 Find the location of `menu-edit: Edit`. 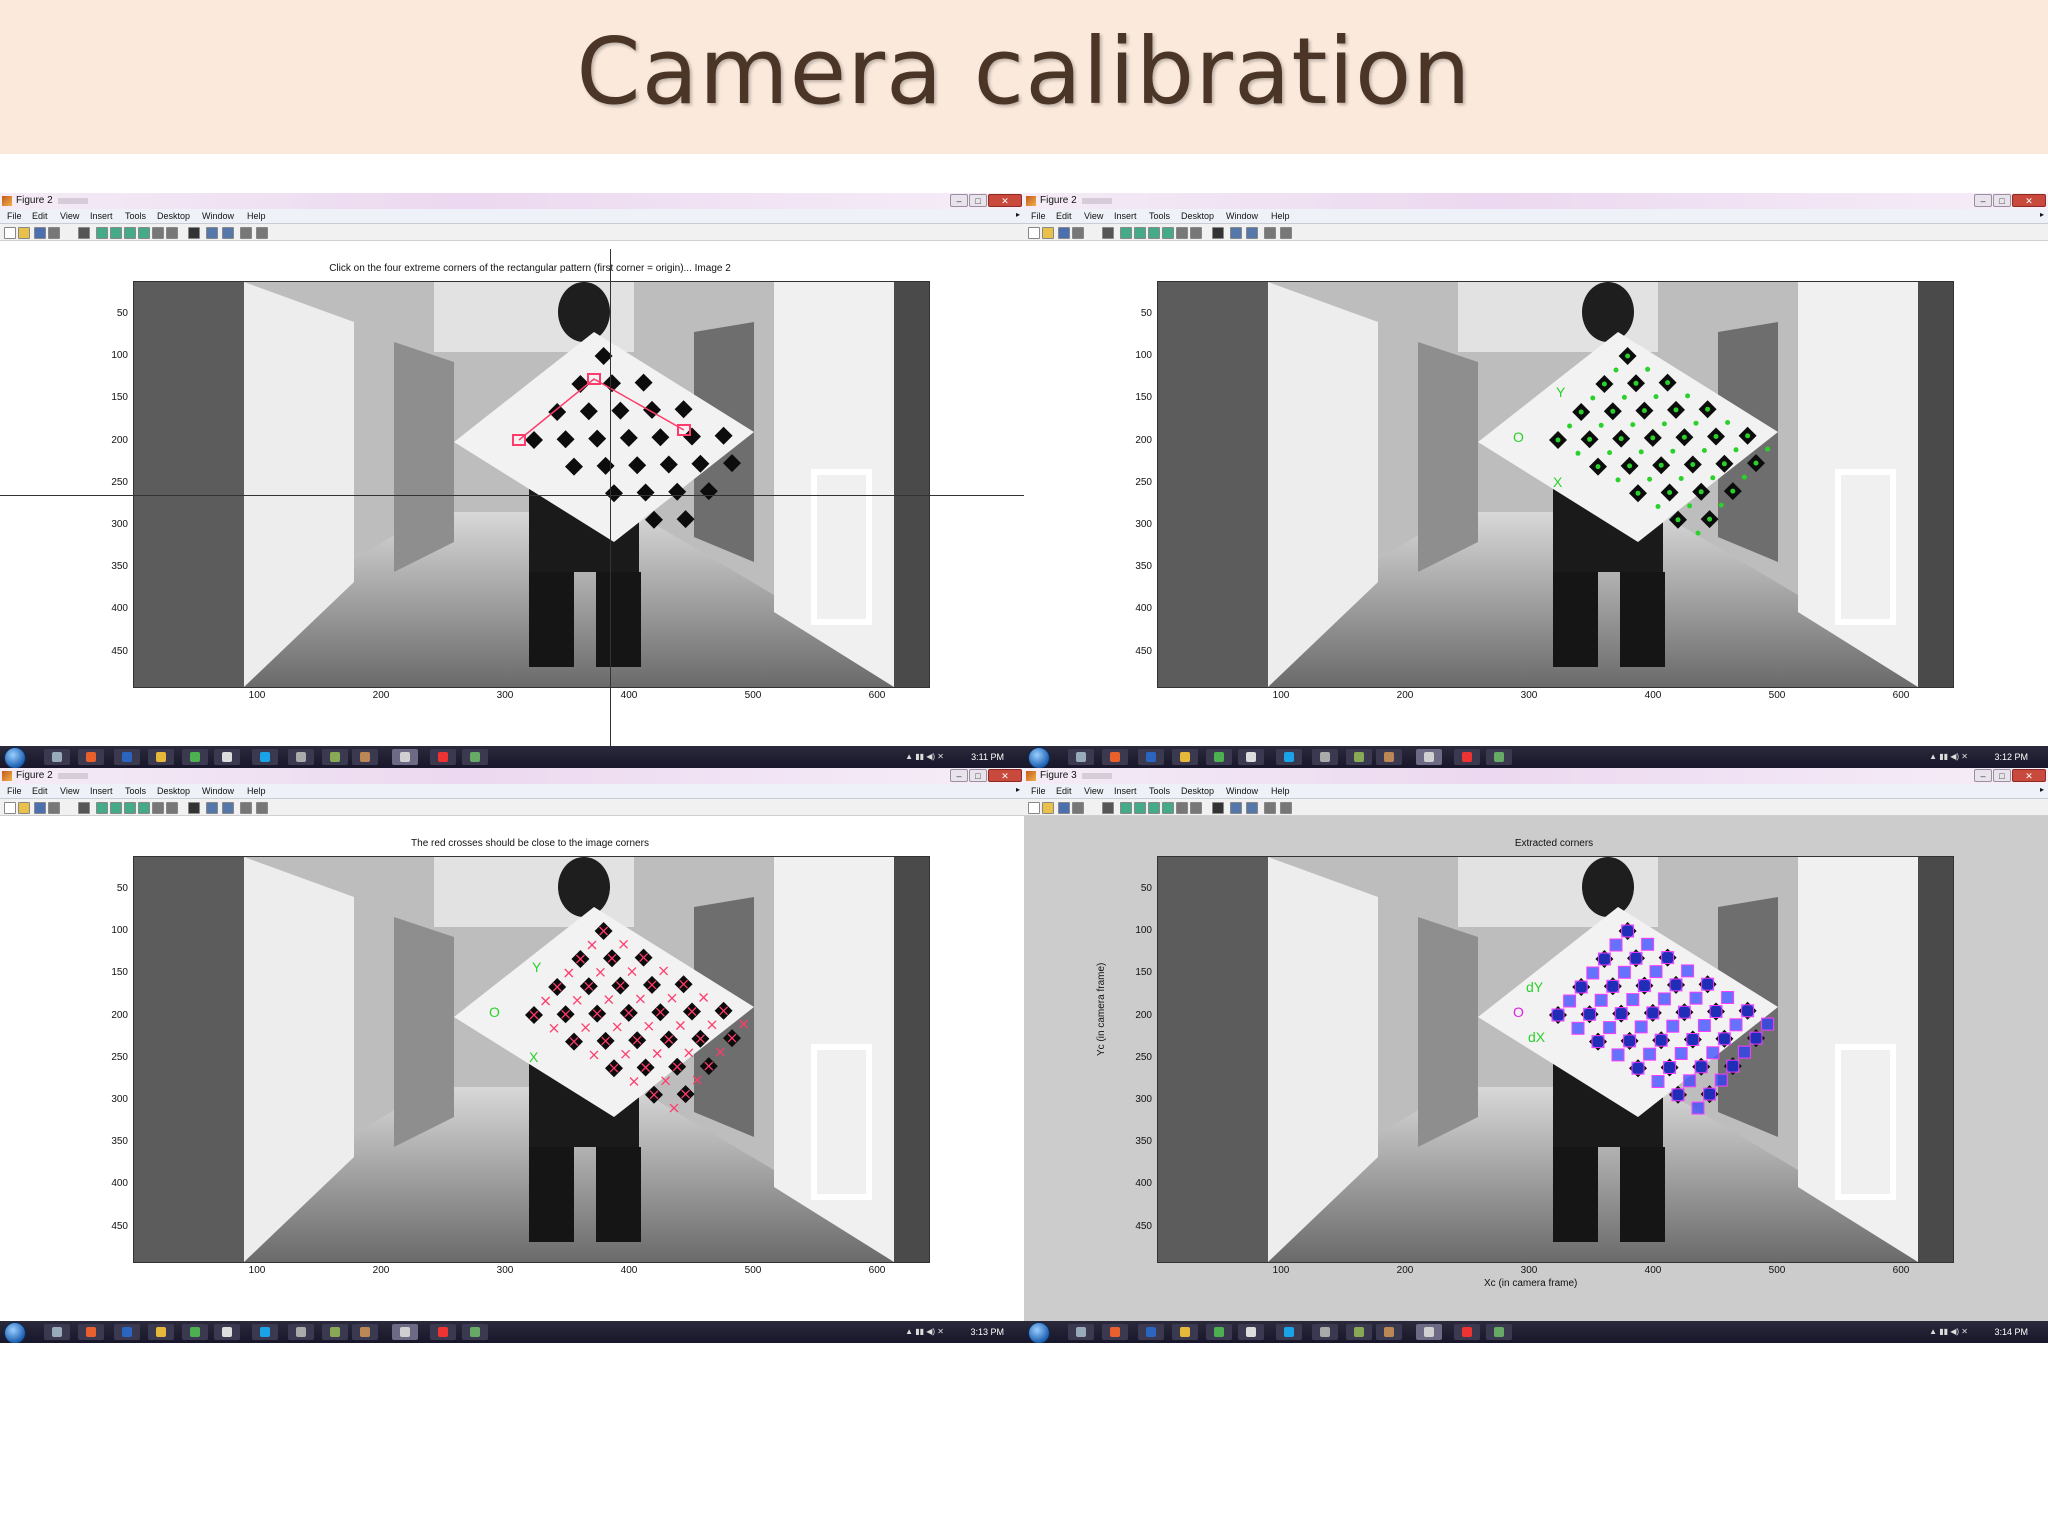

menu-edit: Edit is located at coordinates (1064, 791).